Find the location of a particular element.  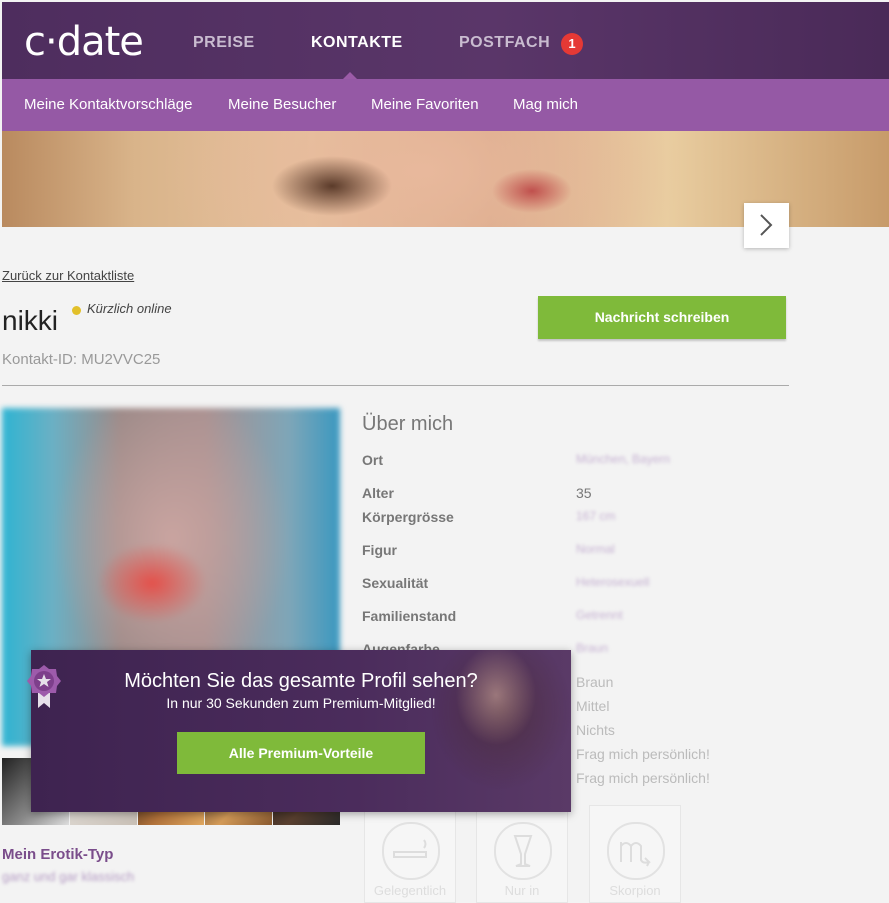

contact-id: Kontakt-ID: MU2VVC25 is located at coordinates (81, 359).